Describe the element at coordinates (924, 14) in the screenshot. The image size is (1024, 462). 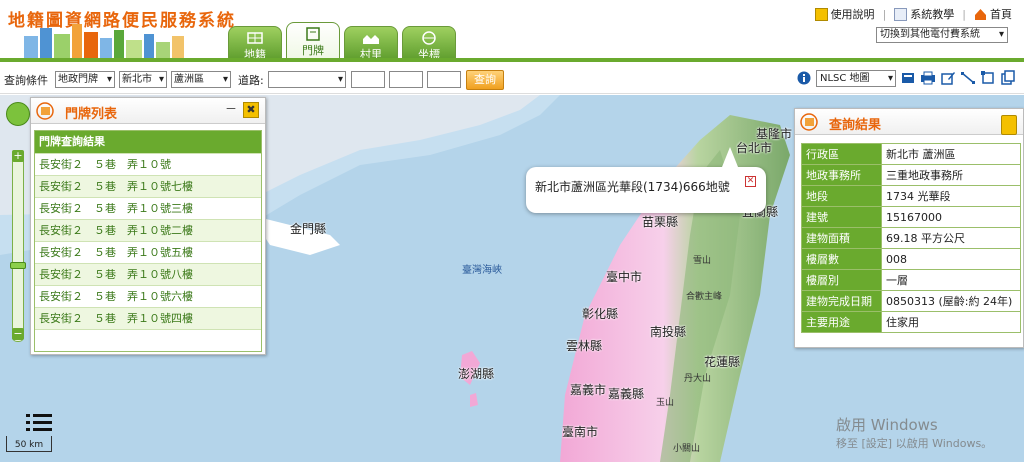
I see `tutorial-link: 系統教學` at that location.